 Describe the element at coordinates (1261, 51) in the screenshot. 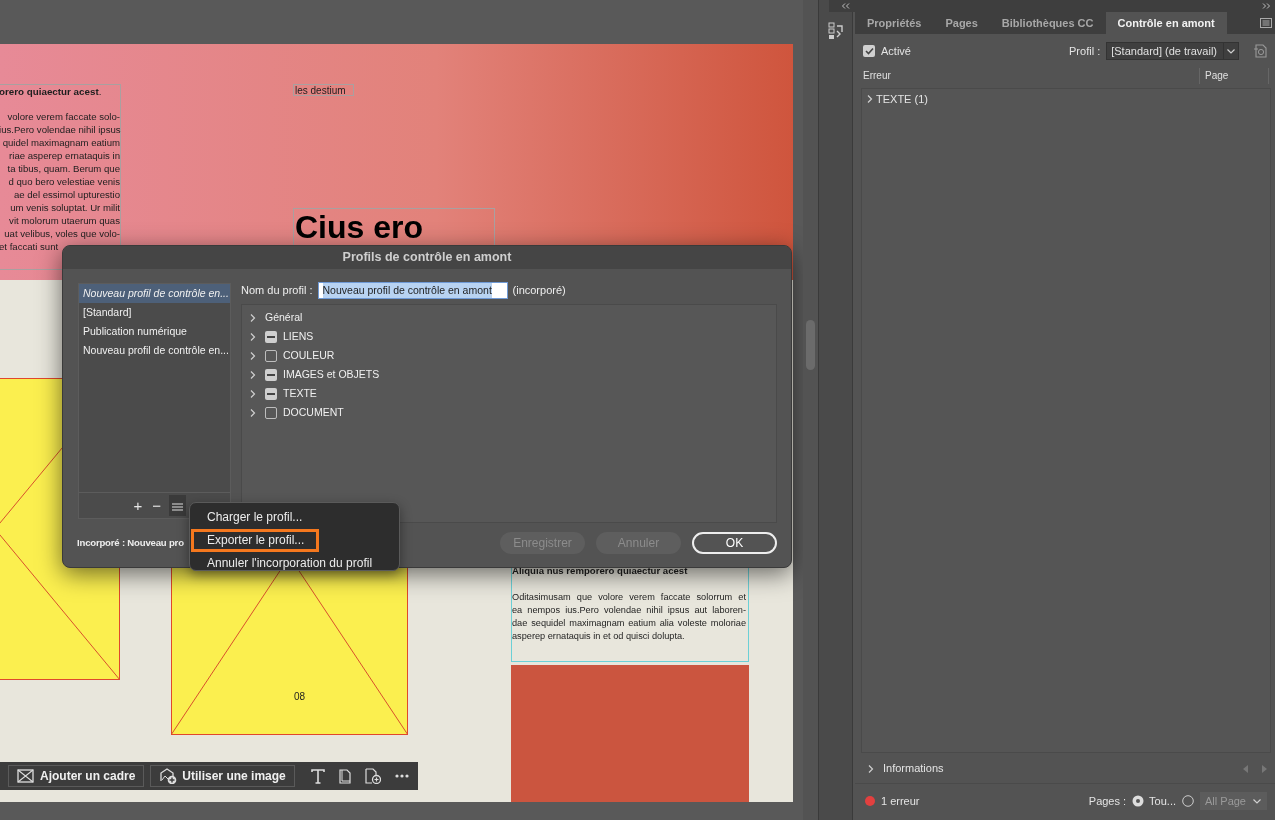

I see `profile-icon` at that location.